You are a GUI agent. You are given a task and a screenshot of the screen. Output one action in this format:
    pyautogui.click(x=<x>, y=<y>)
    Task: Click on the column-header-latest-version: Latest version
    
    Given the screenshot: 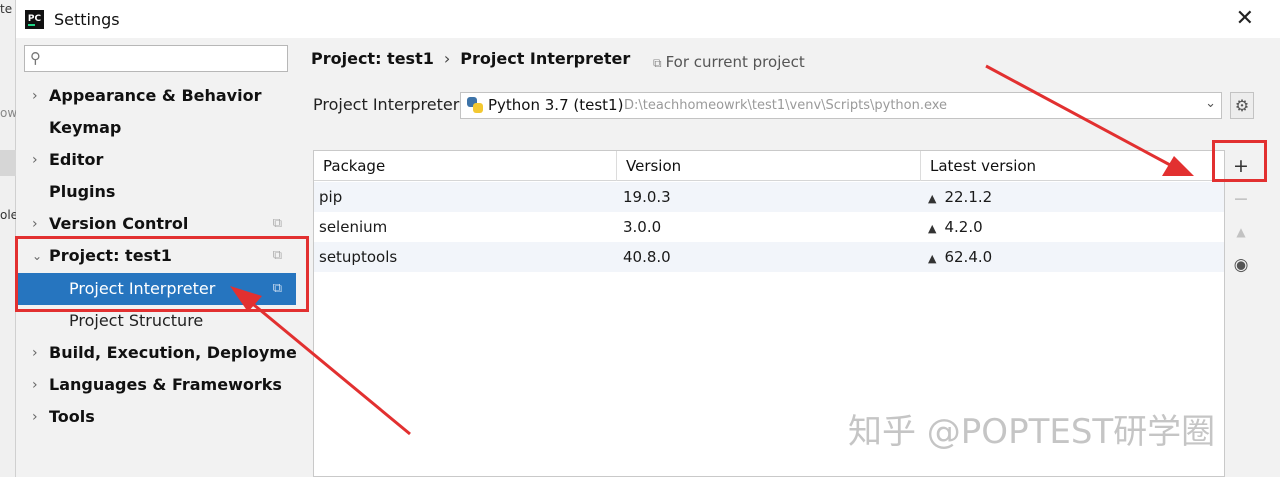 What is the action you would take?
    pyautogui.click(x=1072, y=166)
    